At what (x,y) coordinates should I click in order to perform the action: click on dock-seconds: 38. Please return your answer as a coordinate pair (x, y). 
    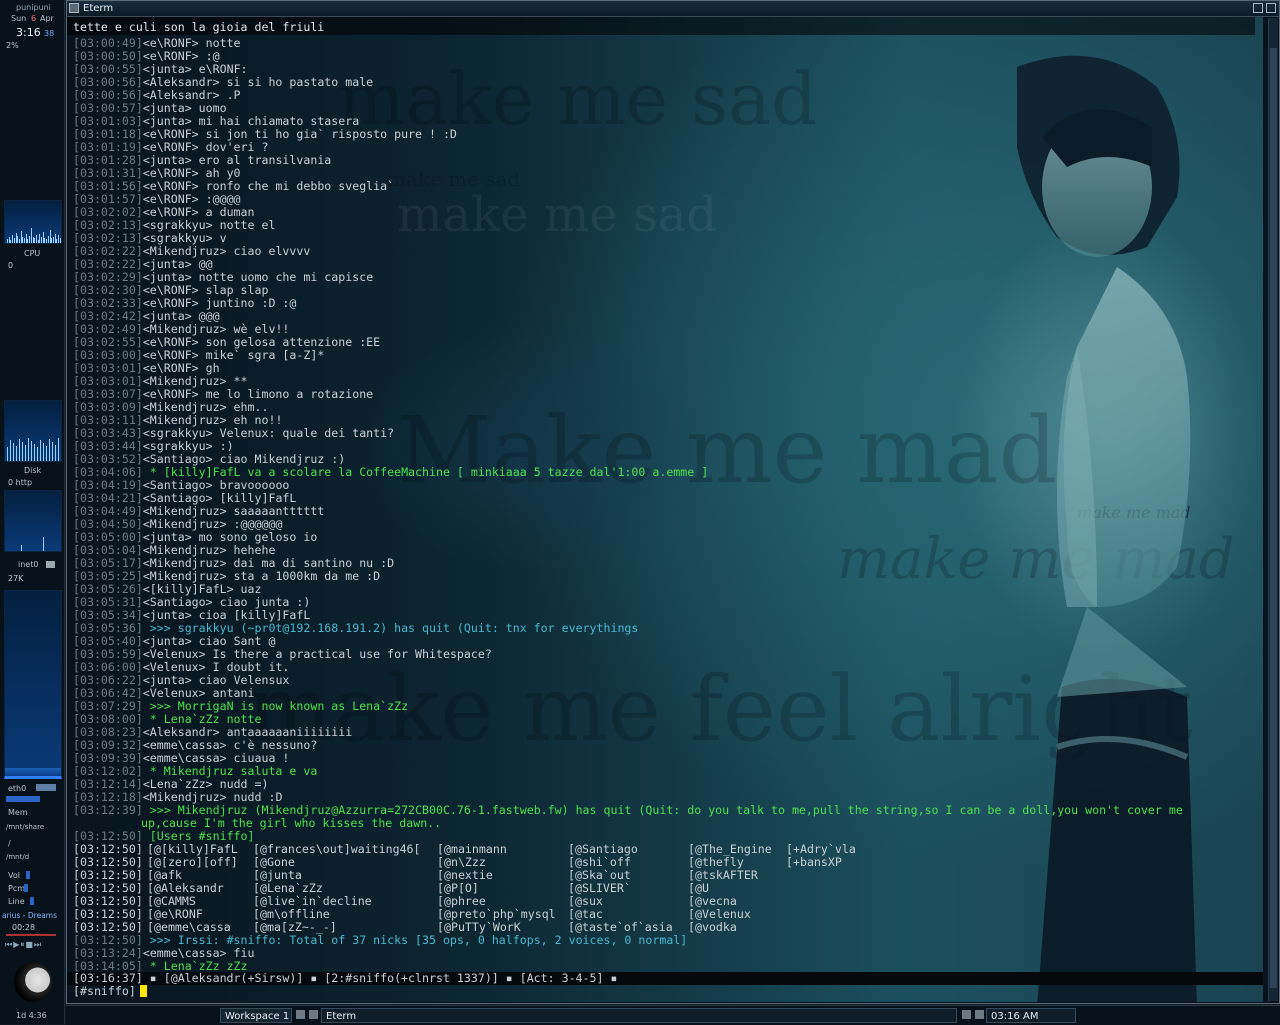
    Looking at the image, I should click on (49, 33).